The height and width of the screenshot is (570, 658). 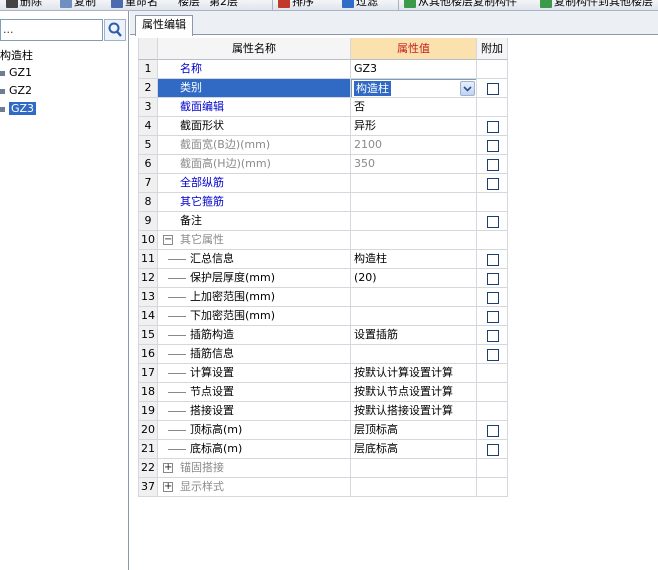 I want to click on property-name-cell: 截面宽(B边)(mm), so click(x=254, y=145).